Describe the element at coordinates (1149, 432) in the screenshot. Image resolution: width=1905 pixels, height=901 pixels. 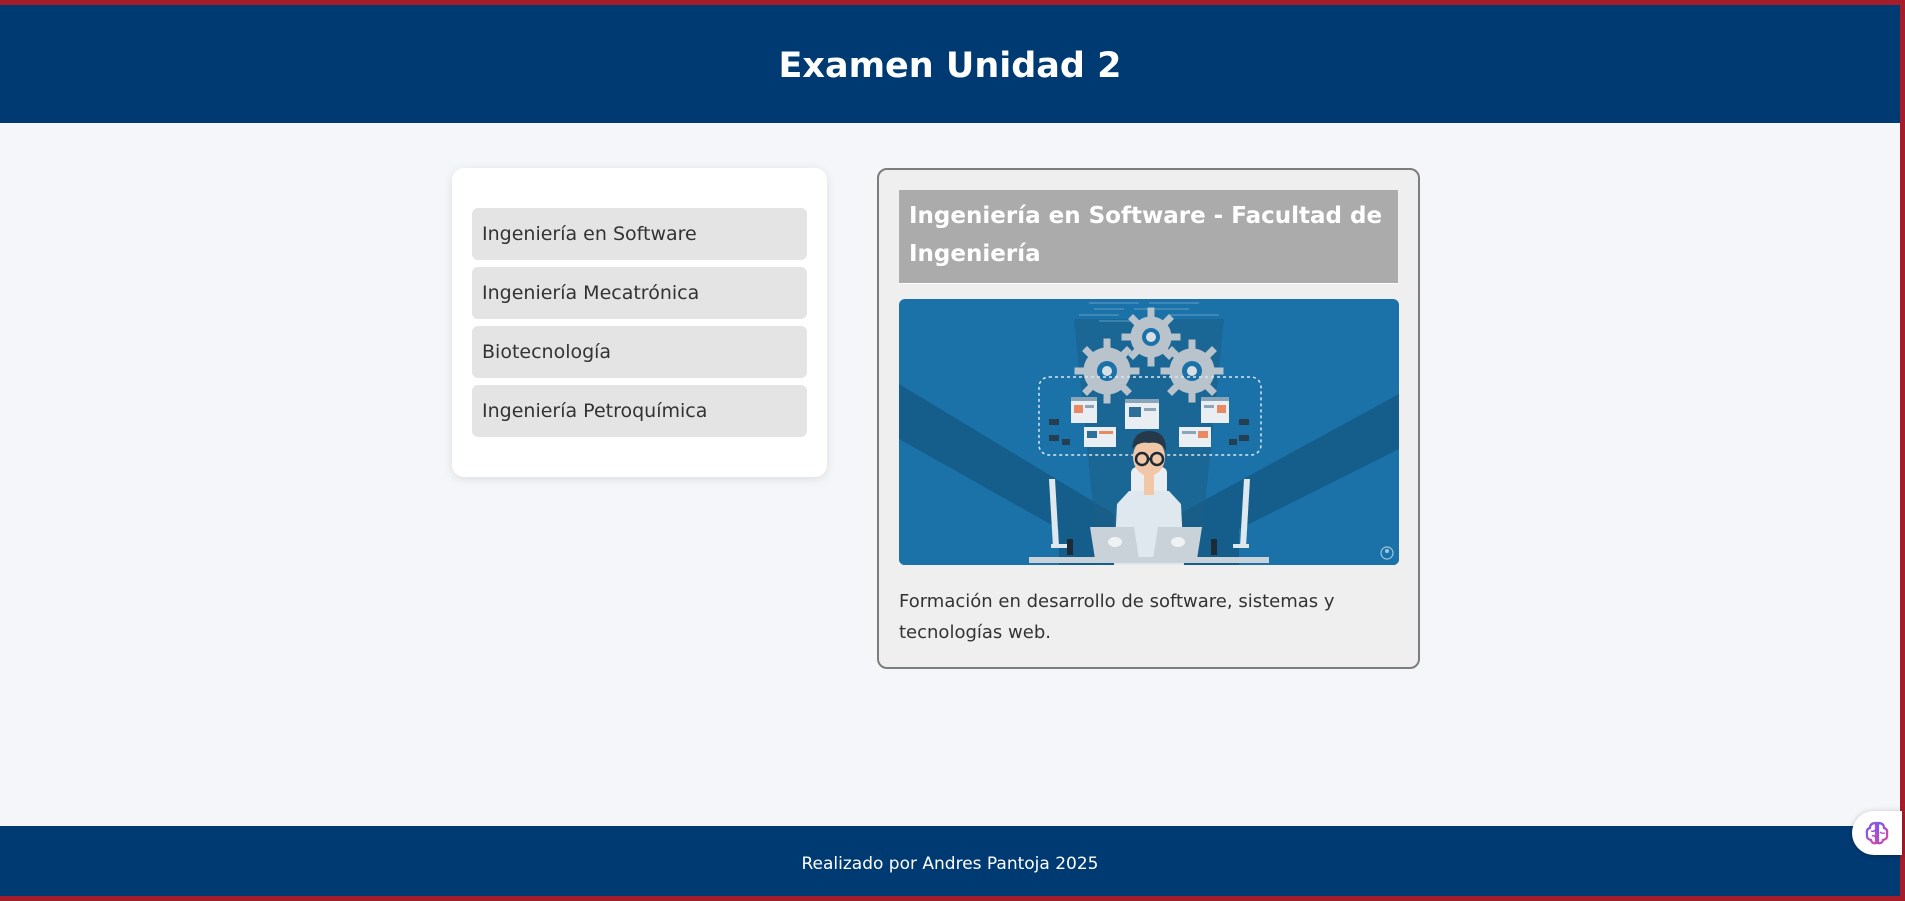
I see `software-engineer-illustration` at that location.